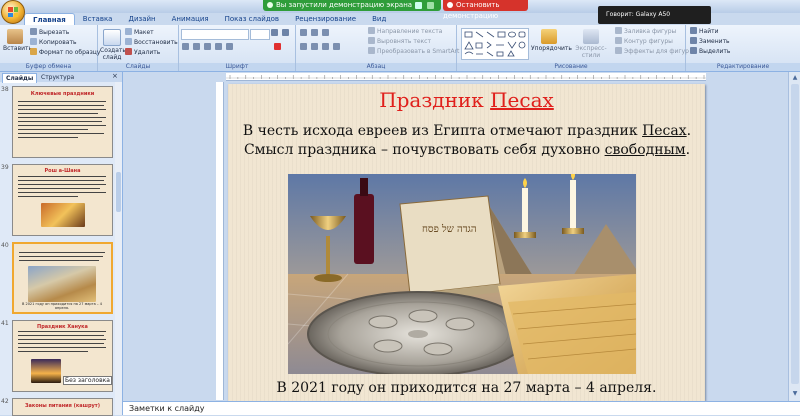  Describe the element at coordinates (230, 47) in the screenshot. I see `shadow-button` at that location.